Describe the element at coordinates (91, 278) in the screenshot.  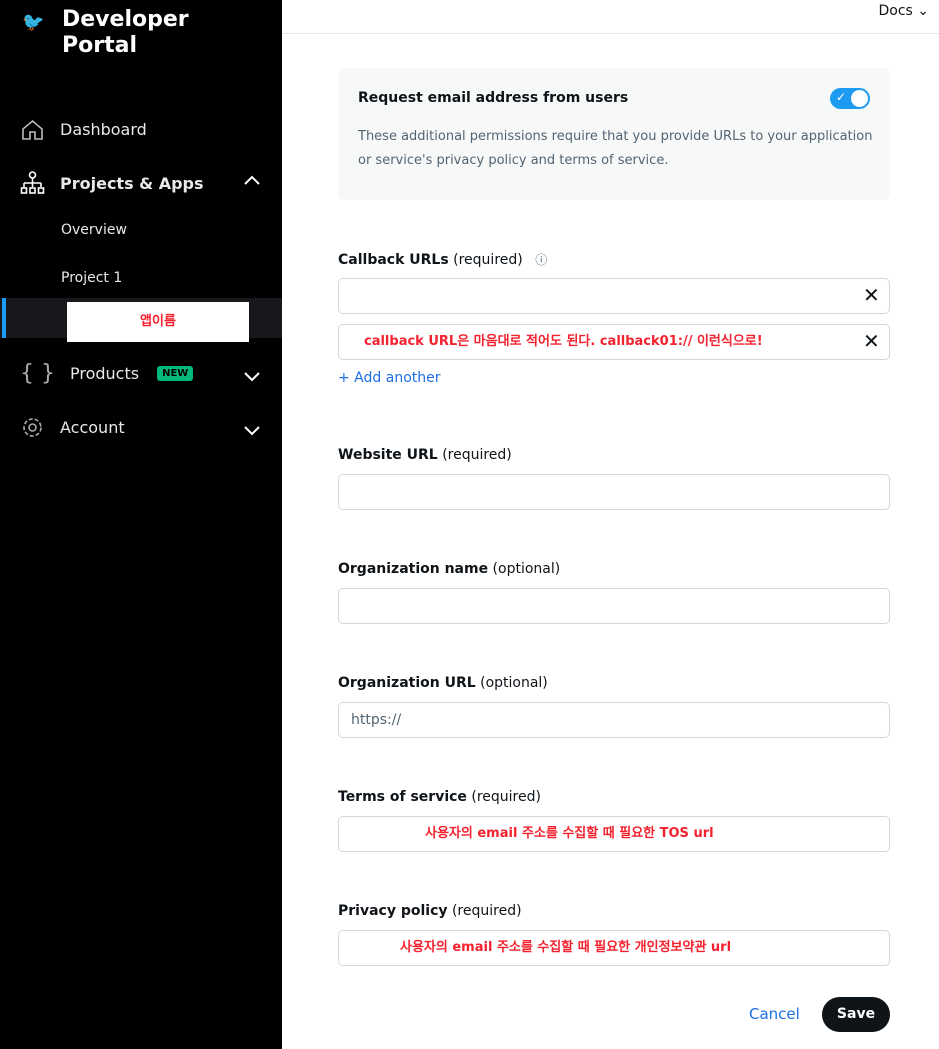
I see `nav-project1: Project 1` at that location.